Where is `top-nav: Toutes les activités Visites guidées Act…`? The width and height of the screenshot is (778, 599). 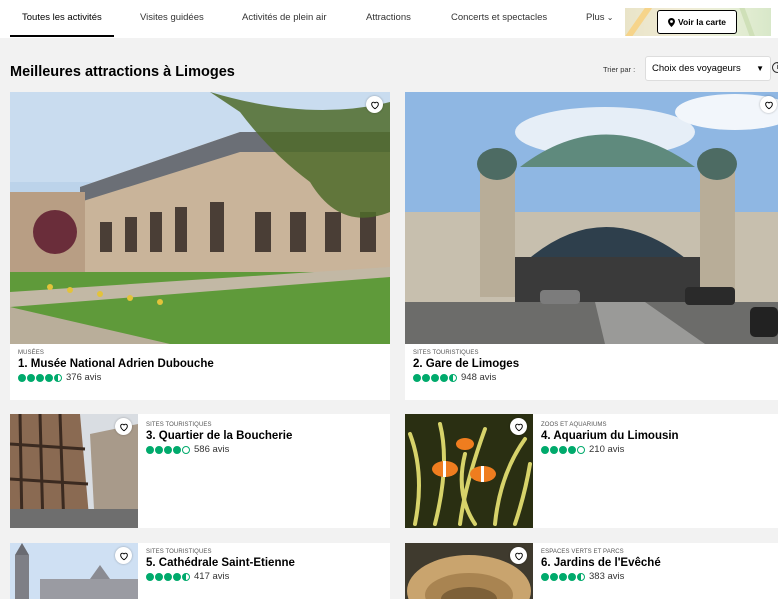
top-nav: Toutes les activités Visites guidées Act… is located at coordinates (389, 19).